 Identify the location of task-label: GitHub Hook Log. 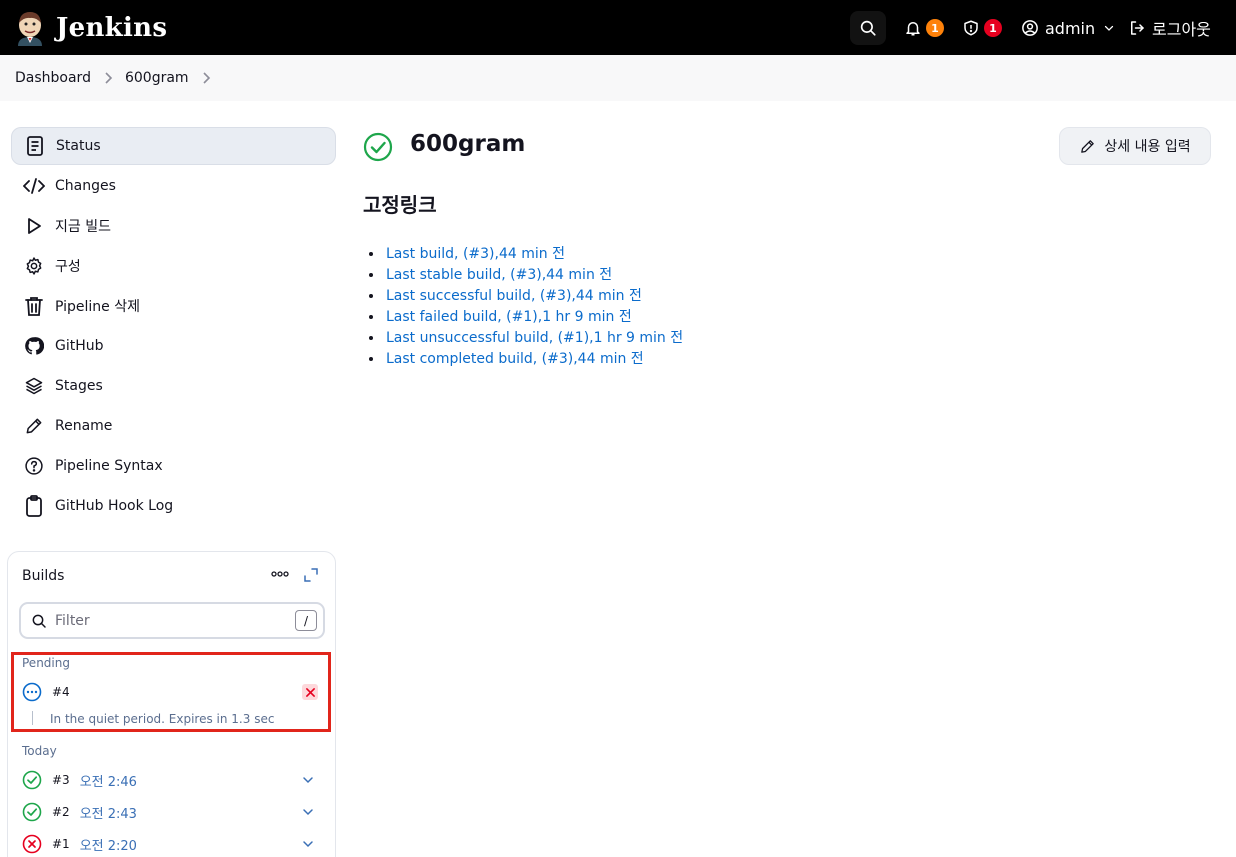
(114, 506).